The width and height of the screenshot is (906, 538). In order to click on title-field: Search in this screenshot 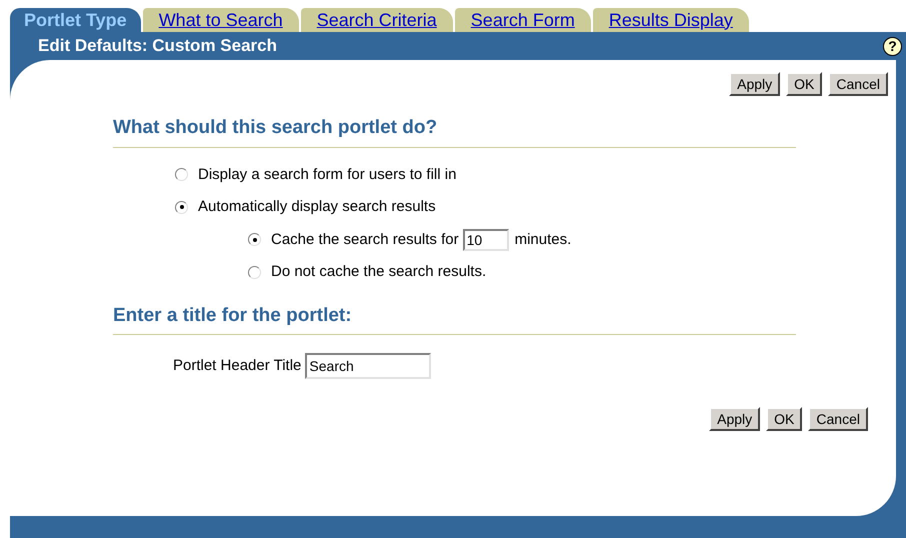, I will do `click(368, 366)`.